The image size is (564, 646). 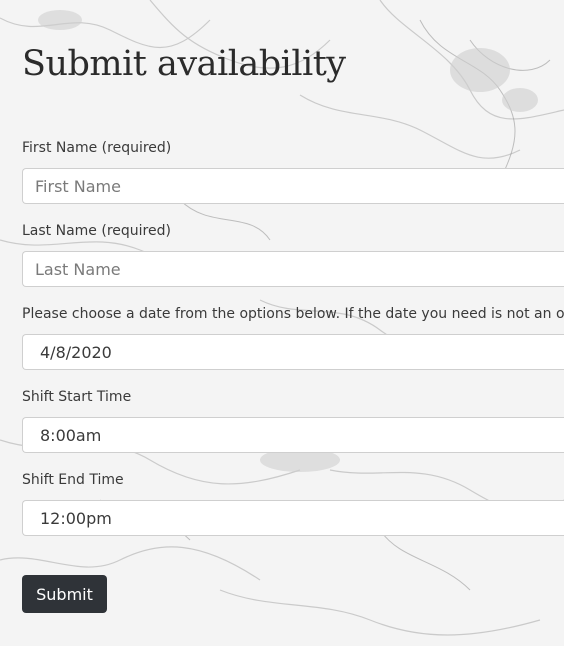 What do you see at coordinates (73, 480) in the screenshot?
I see `shift-end-label: Shift End Time` at bounding box center [73, 480].